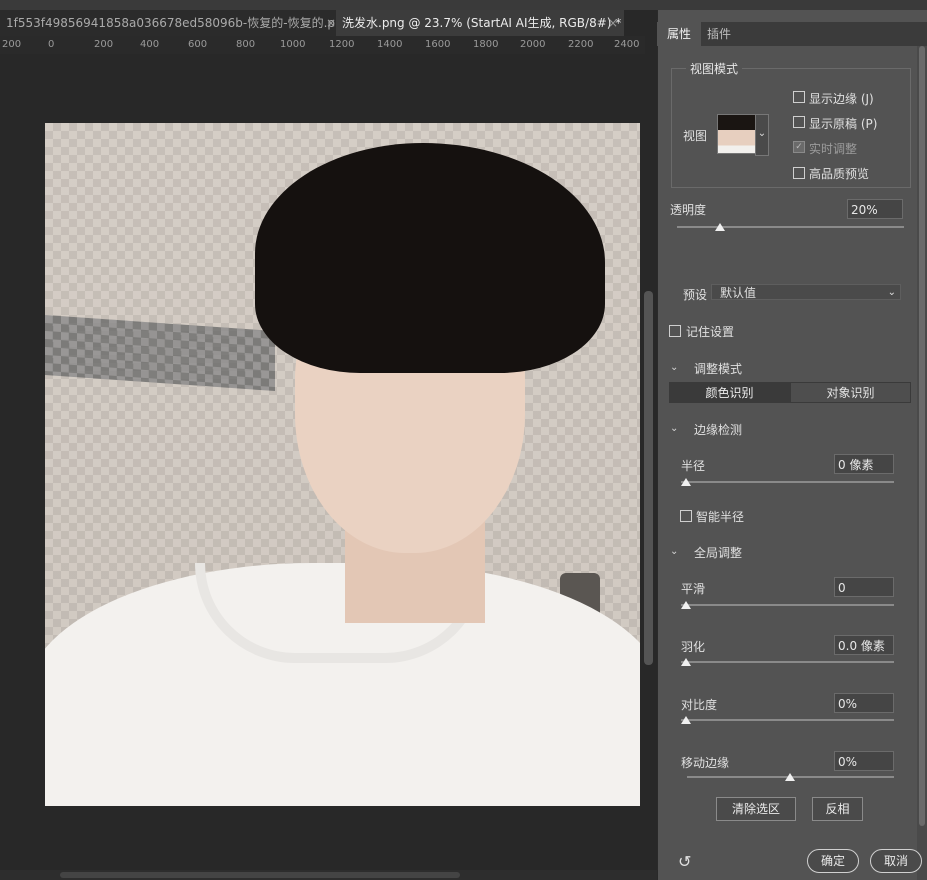  What do you see at coordinates (787, 662) in the screenshot?
I see `feather-slider-track` at bounding box center [787, 662].